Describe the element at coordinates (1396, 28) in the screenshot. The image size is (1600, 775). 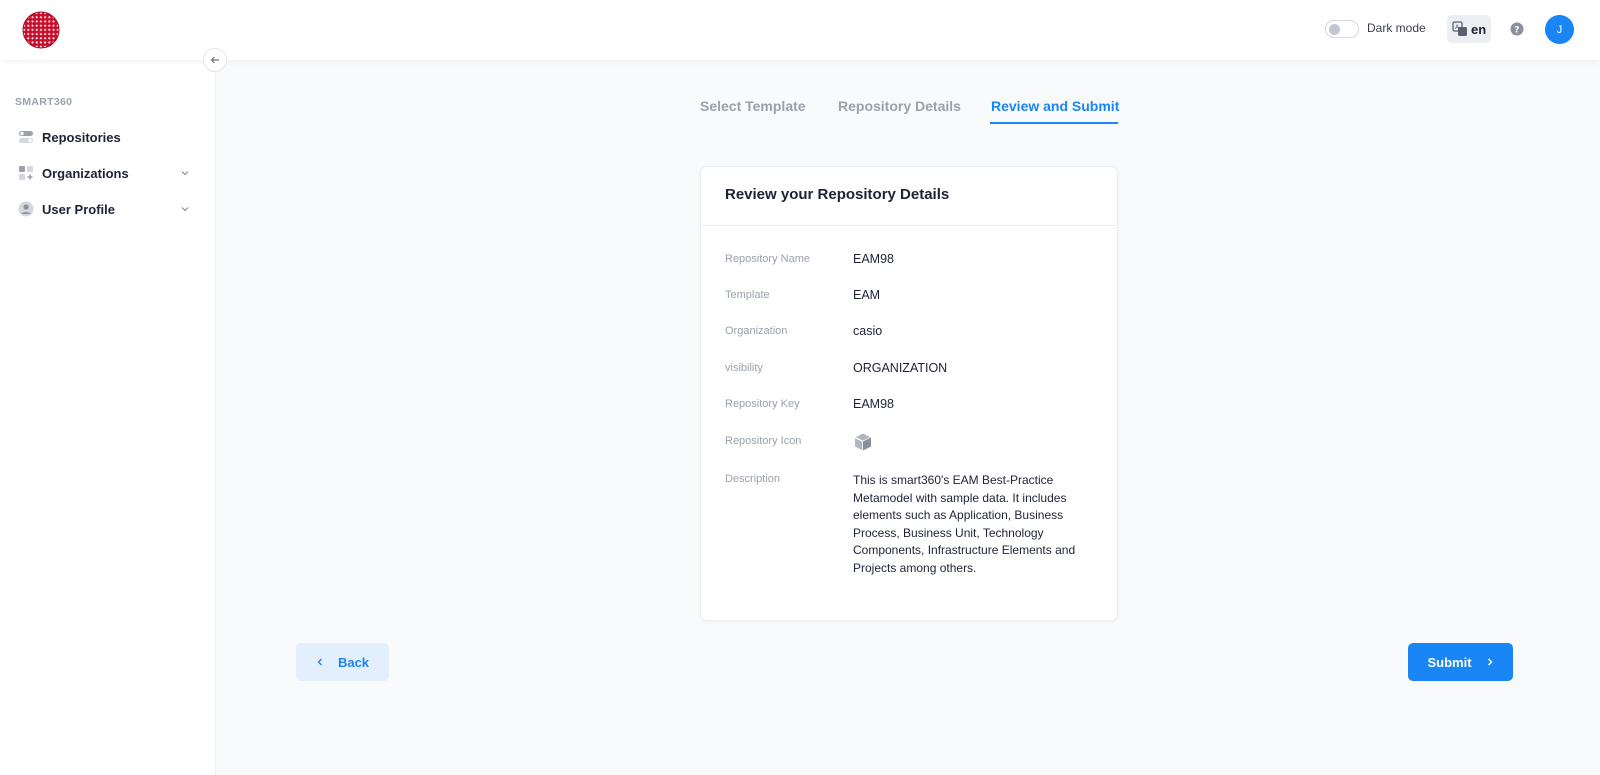
I see `dark-mode-label: Dark mode` at that location.